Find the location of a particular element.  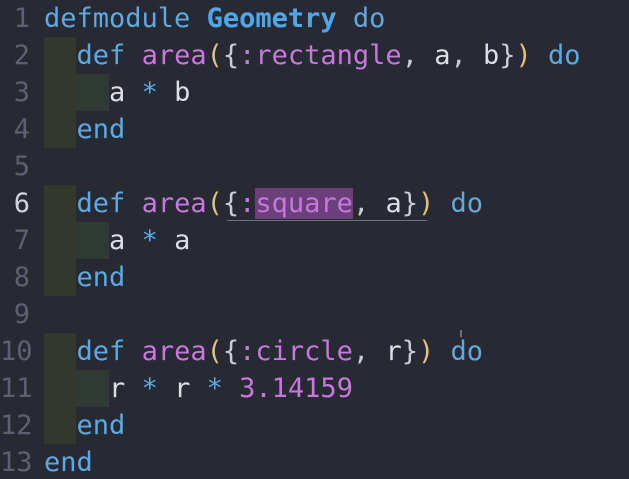

code-text: def area({:rectangle, a, b}) do is located at coordinates (312, 55).